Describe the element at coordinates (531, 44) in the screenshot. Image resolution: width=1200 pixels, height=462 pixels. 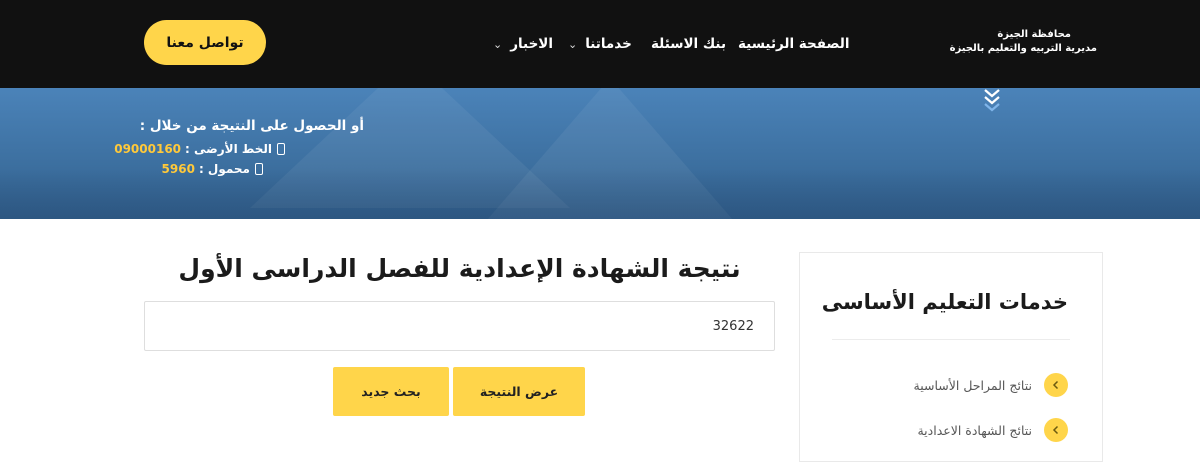
I see `nav-news-label: الاخبار` at that location.